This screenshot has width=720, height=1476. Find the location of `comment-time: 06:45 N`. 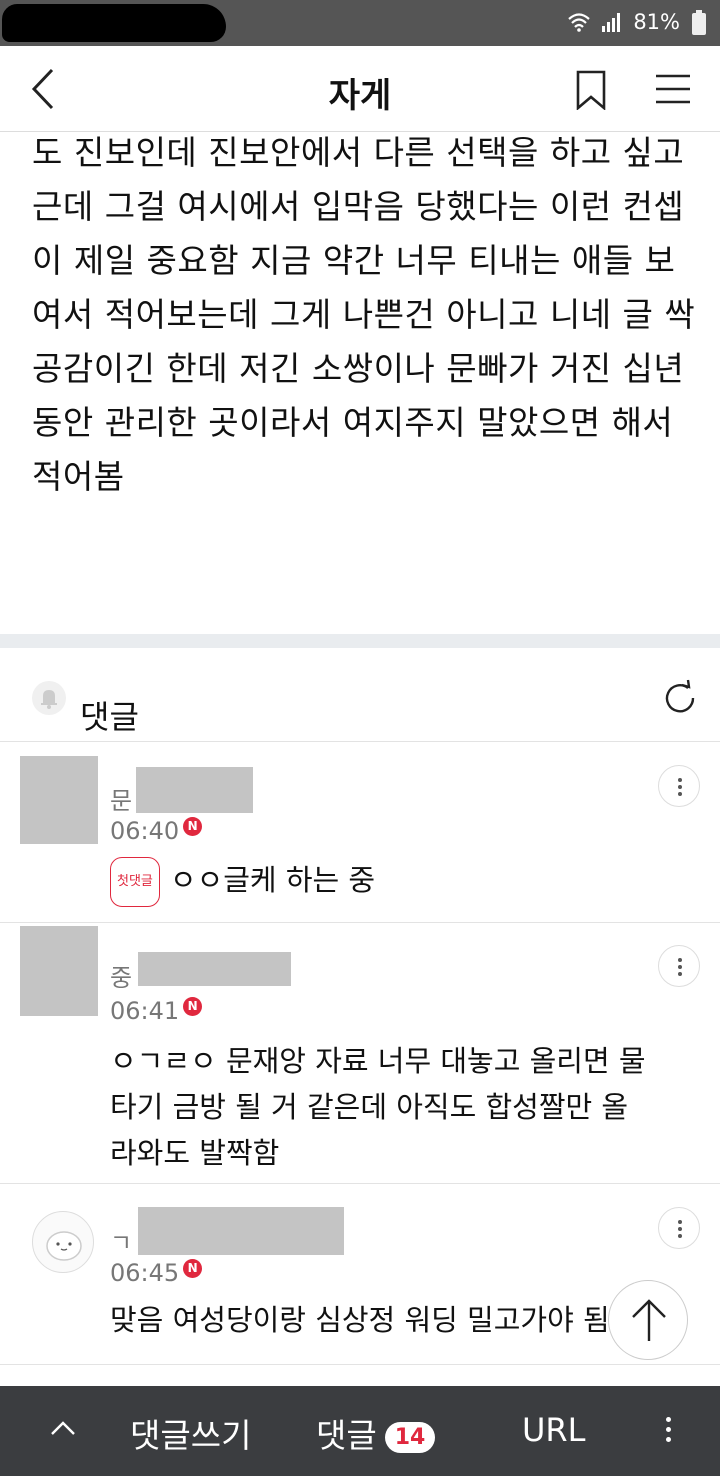

comment-time: 06:45 N is located at coordinates (156, 1273).